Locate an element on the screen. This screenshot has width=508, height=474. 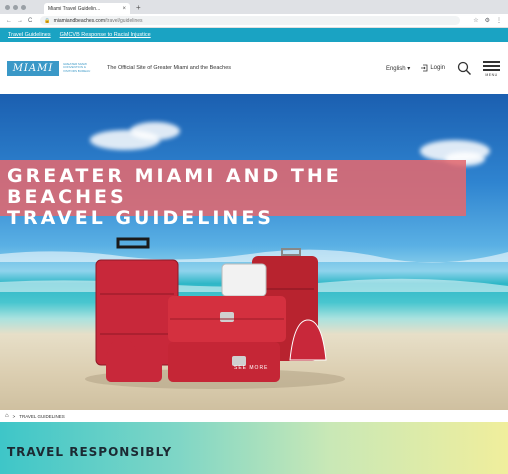
section-title: TRAVEL RESPONSIBLY is located at coordinates (90, 452).